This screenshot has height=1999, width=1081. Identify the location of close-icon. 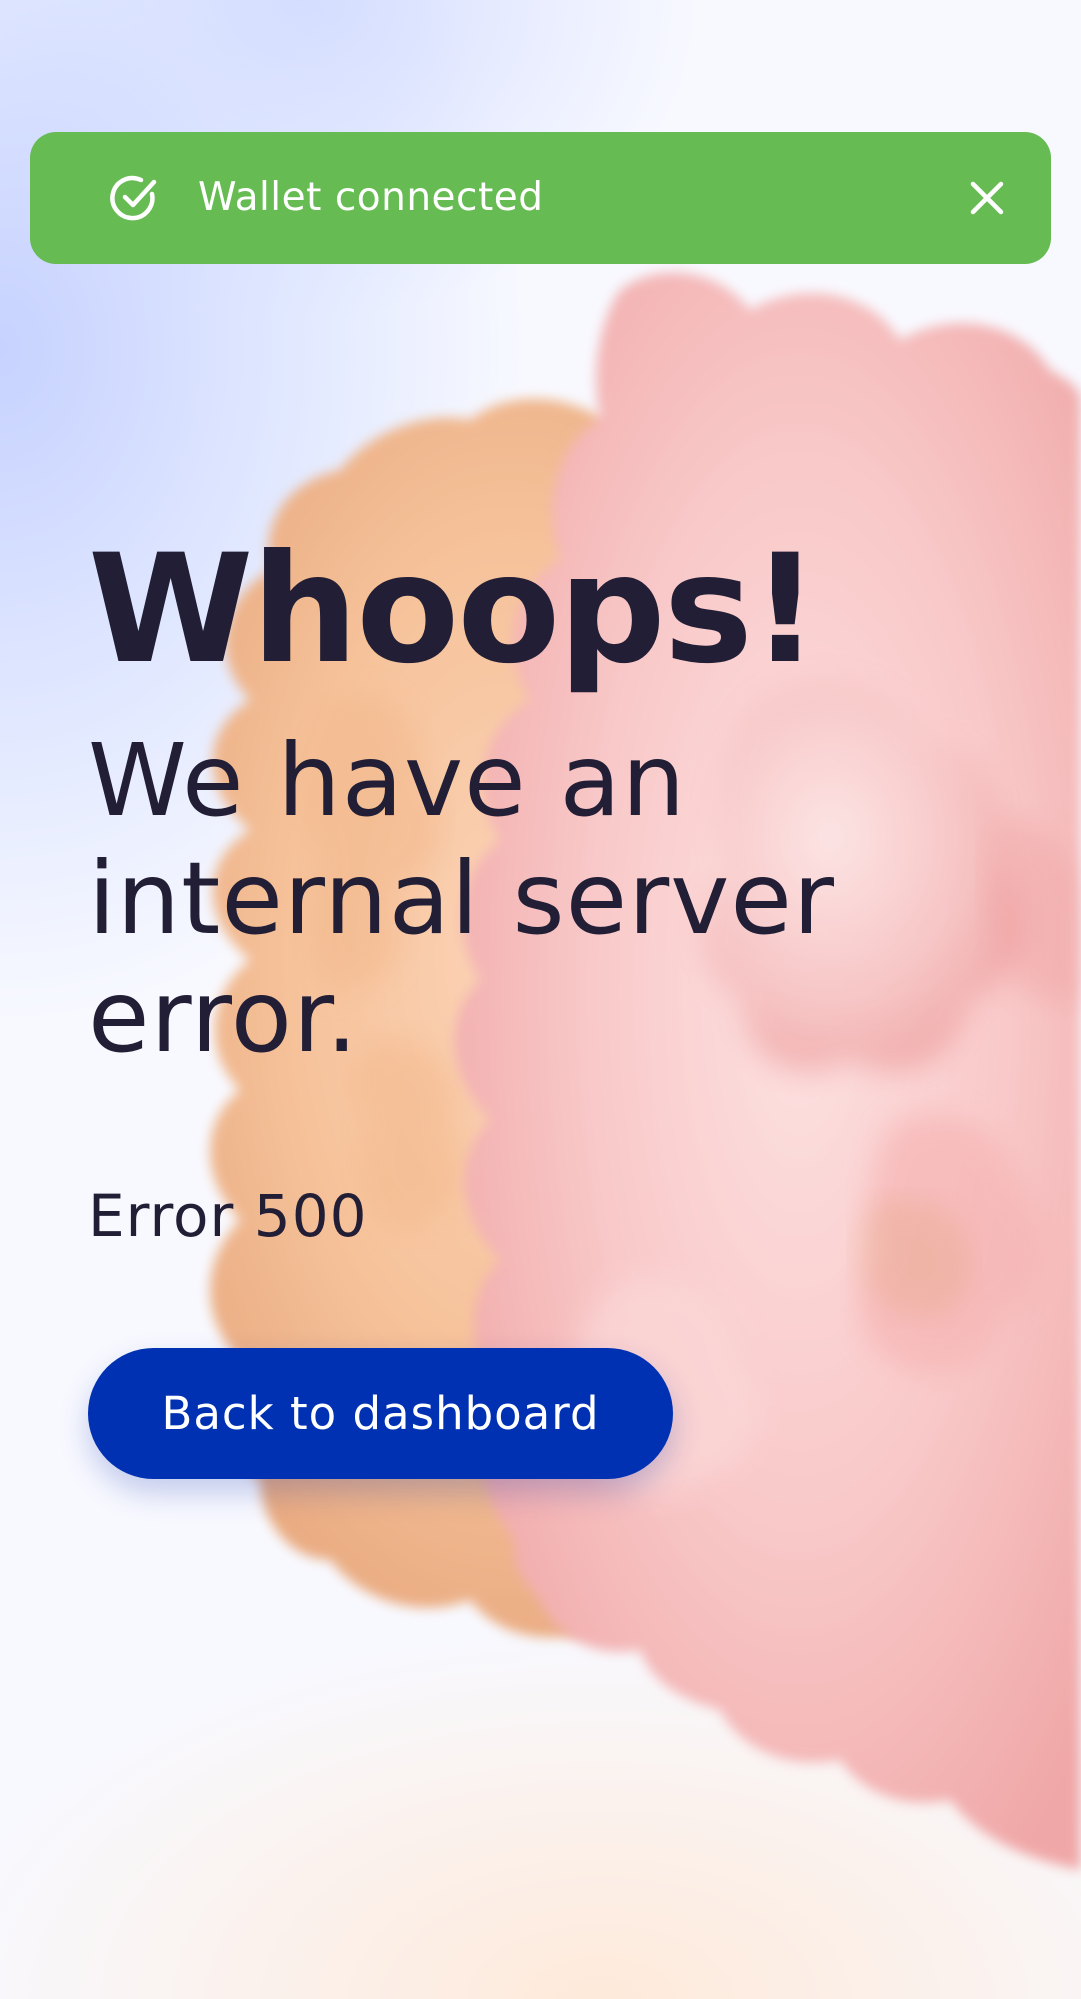
(987, 198).